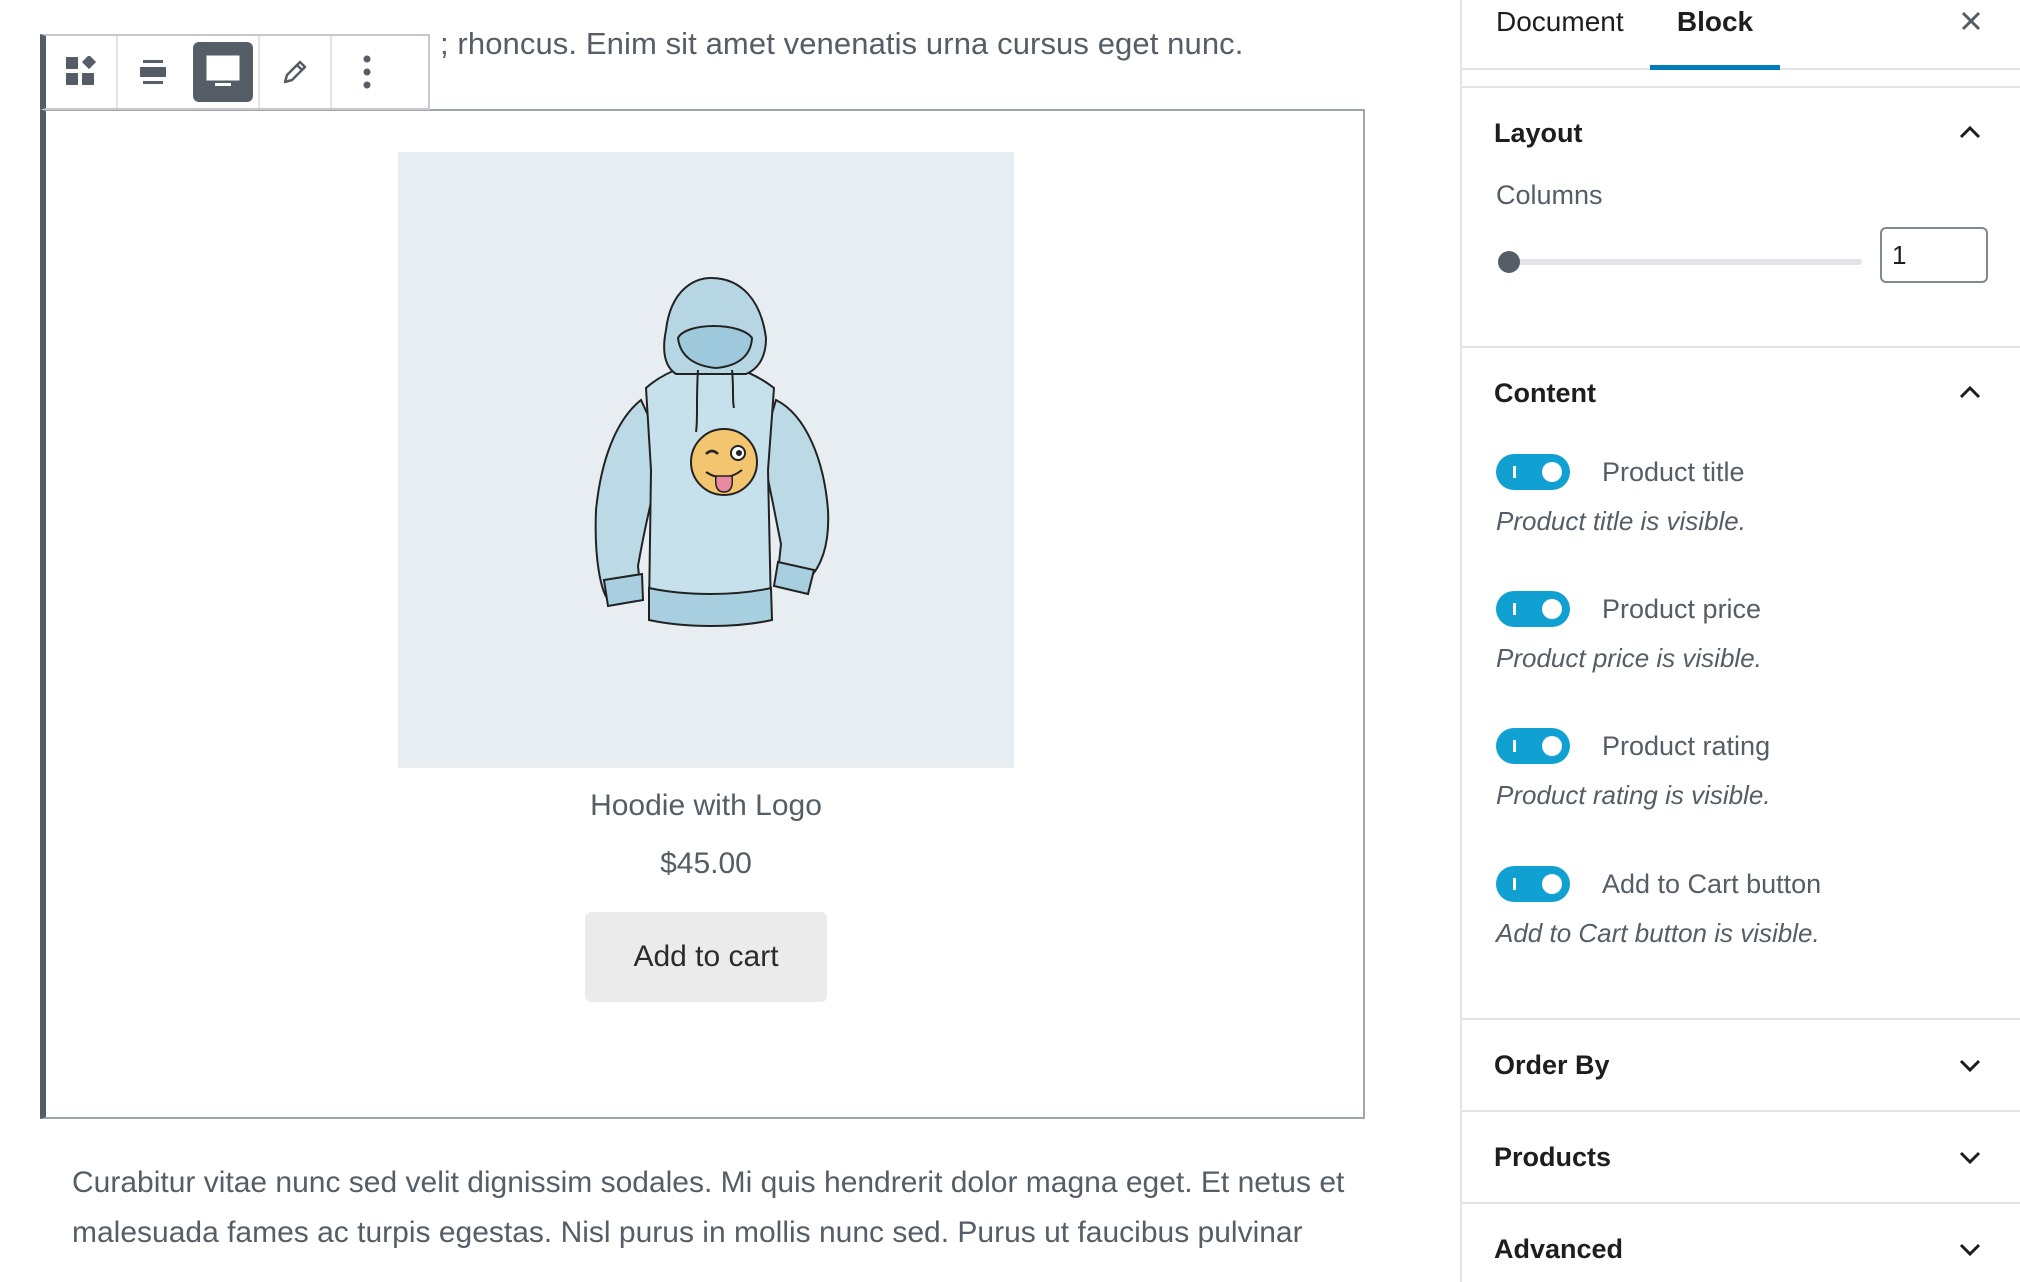  I want to click on products-panel-toggle: Products, so click(1741, 1157).